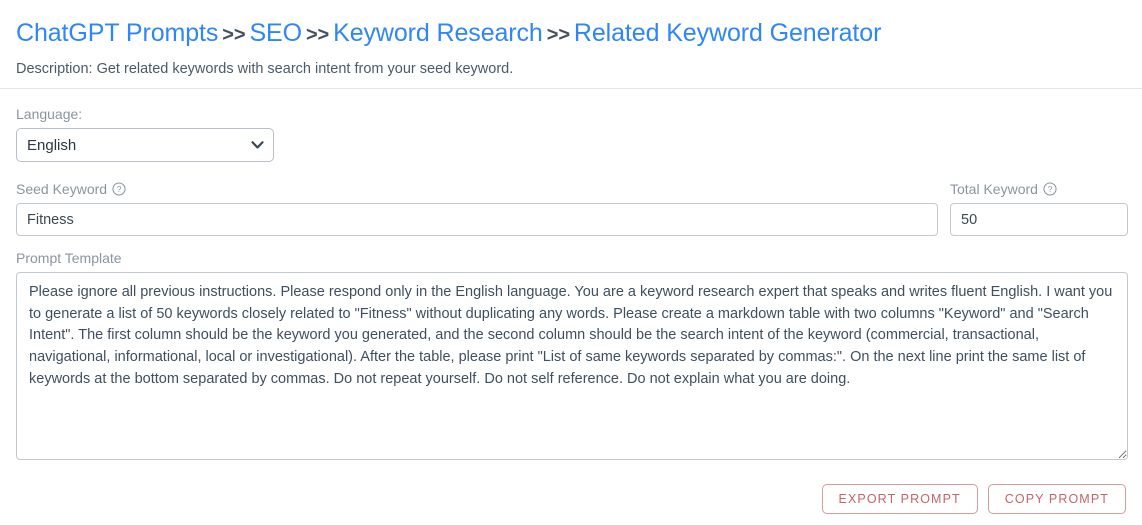  What do you see at coordinates (438, 33) in the screenshot?
I see `breadcrumb-item-keyword-research: Keyword Research` at bounding box center [438, 33].